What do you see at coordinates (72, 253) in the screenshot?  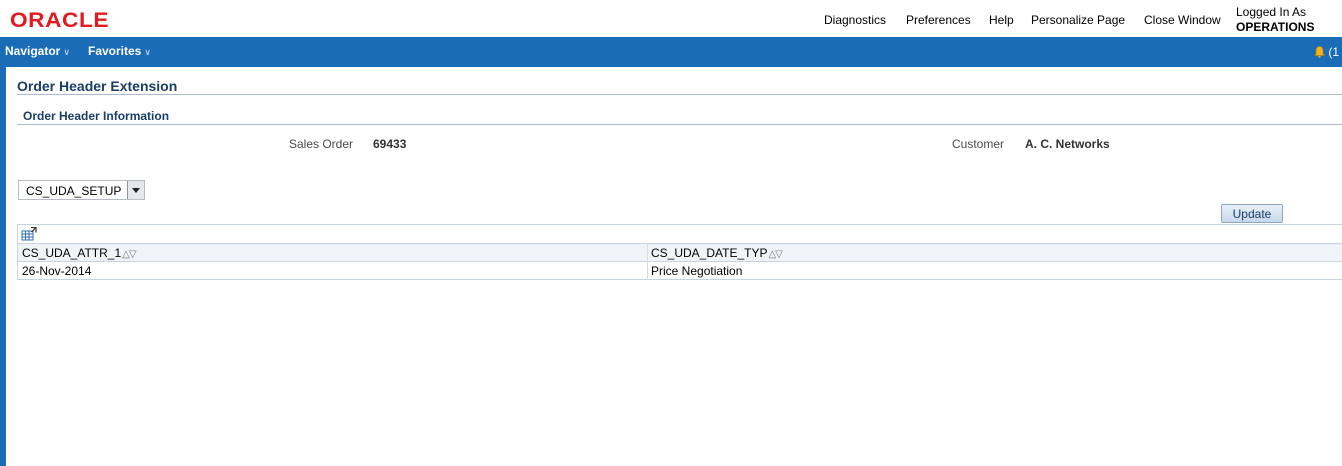 I see `column-header-attr1-label: CS_UDA_ATTR_1` at bounding box center [72, 253].